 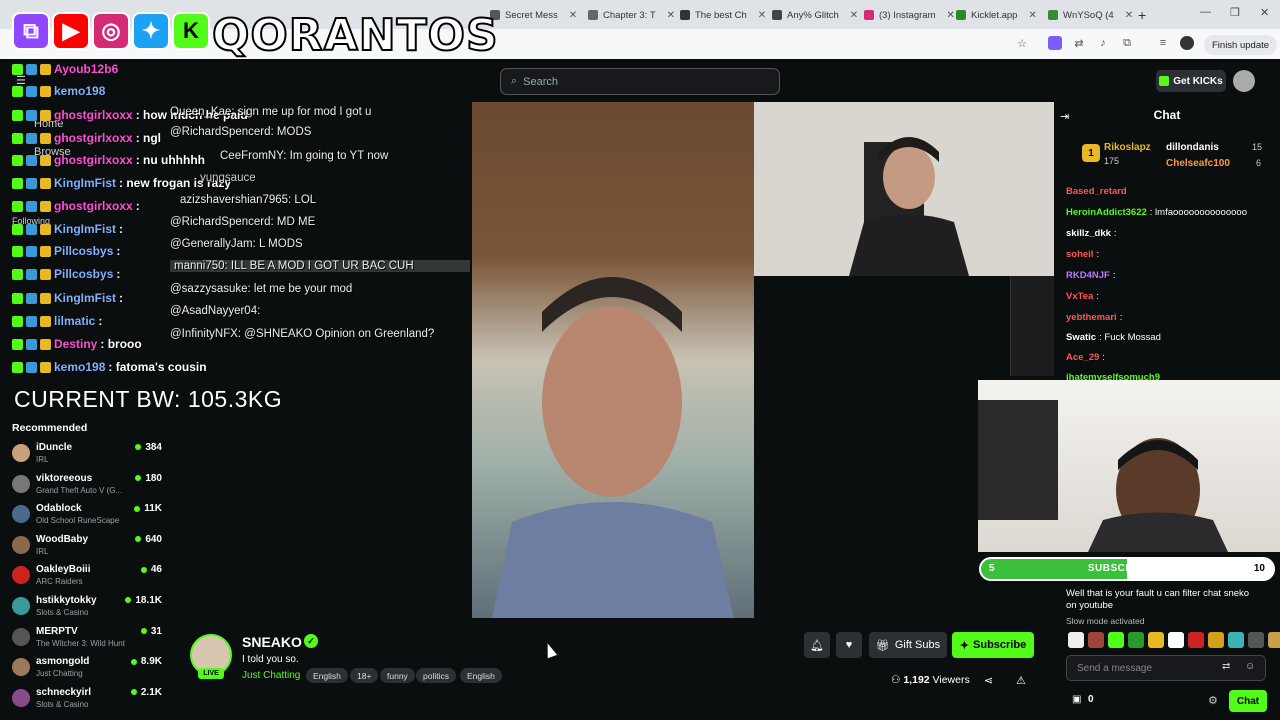 What do you see at coordinates (211, 673) in the screenshot?
I see `live-badge: LIVE` at bounding box center [211, 673].